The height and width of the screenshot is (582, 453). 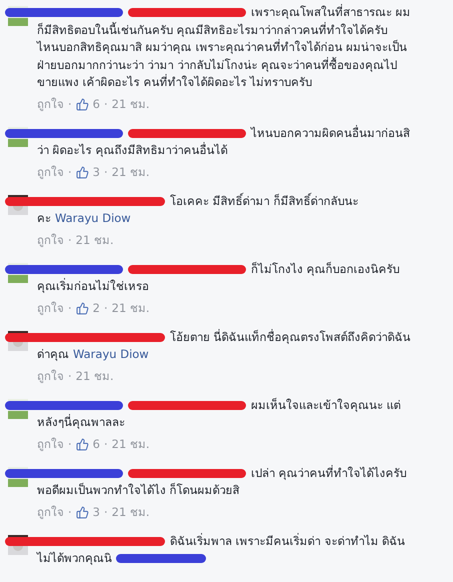 I want to click on comment-text: โอ้ยตาย นี่ดิฉันแท็กชื่อคุณตรงโพสต์ถึงคิดว่าดิฉันด่าคุณ Warayu Diow, so click(x=225, y=346).